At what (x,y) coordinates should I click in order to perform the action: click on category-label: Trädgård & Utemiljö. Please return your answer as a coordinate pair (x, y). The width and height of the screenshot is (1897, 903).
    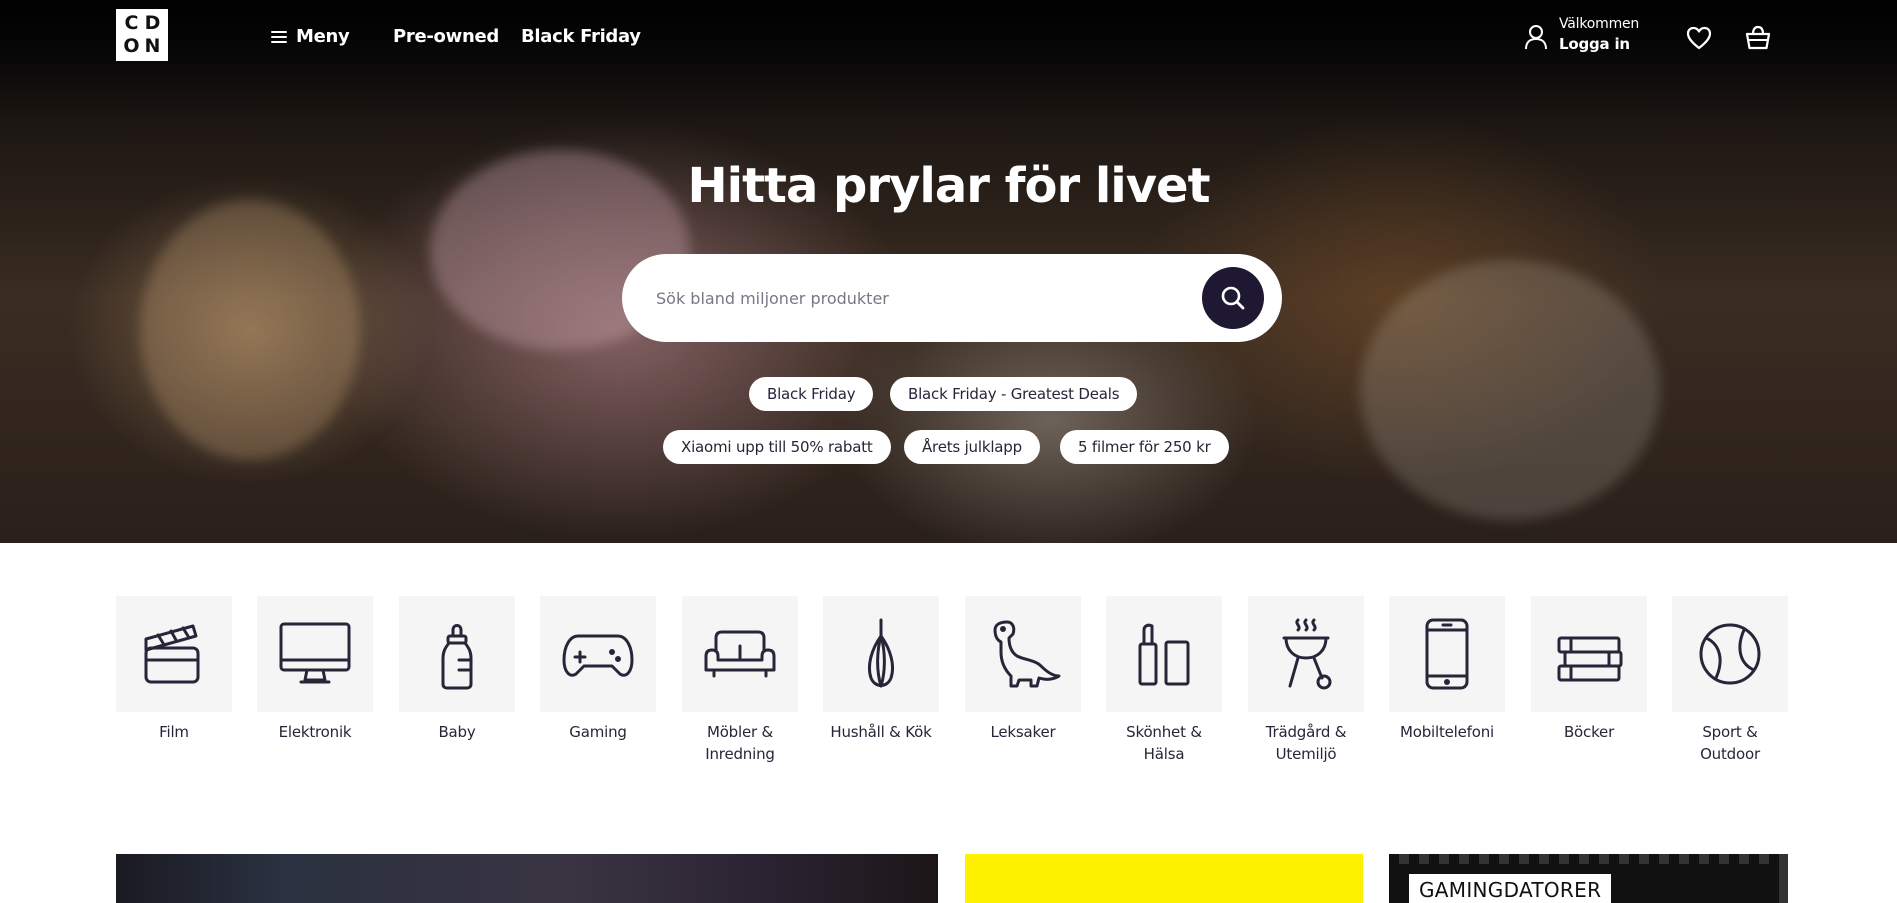
    Looking at the image, I should click on (1306, 743).